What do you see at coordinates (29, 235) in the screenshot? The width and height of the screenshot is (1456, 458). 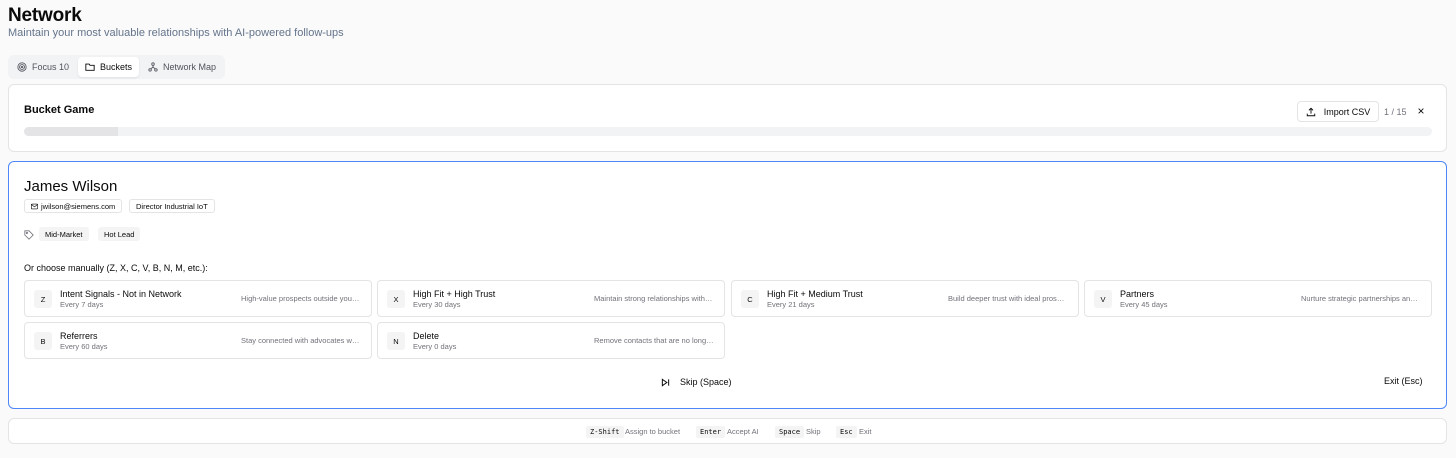 I see `tag-icon` at bounding box center [29, 235].